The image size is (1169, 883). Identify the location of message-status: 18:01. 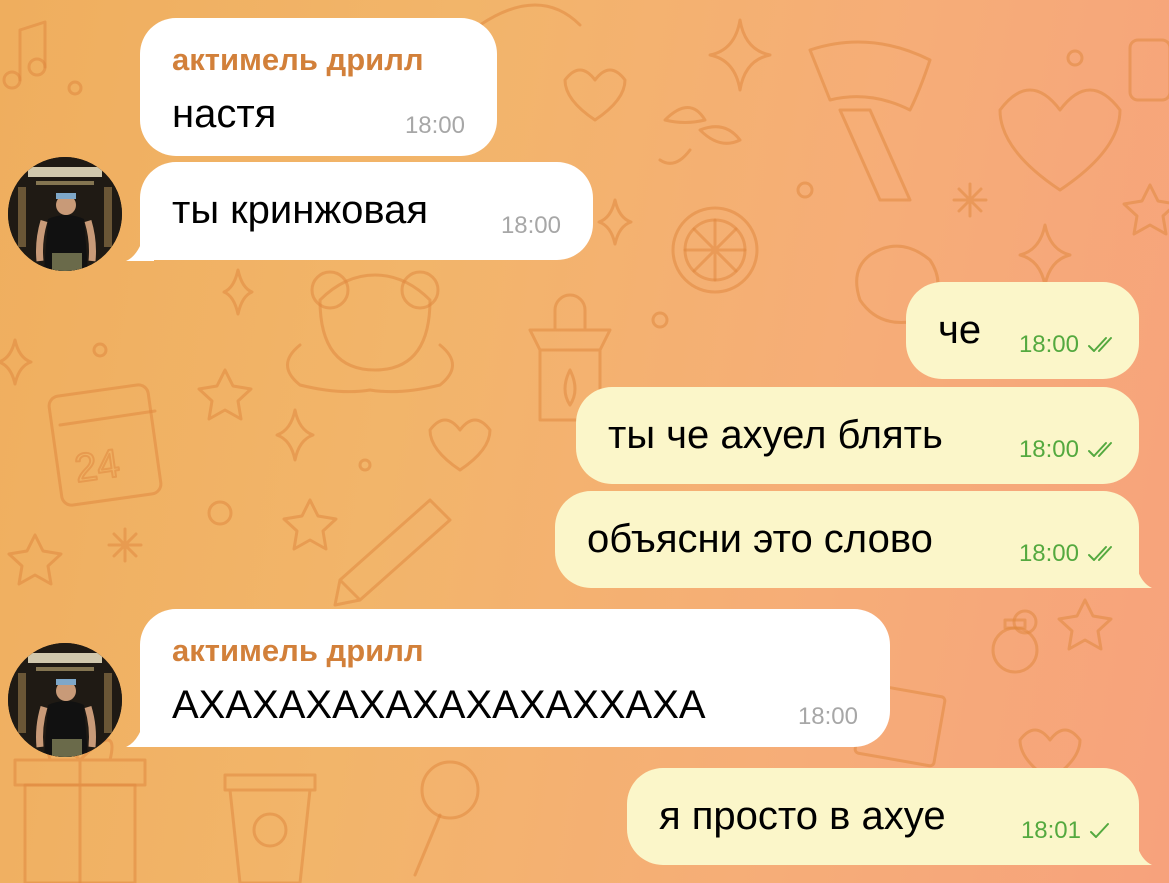
(1066, 831).